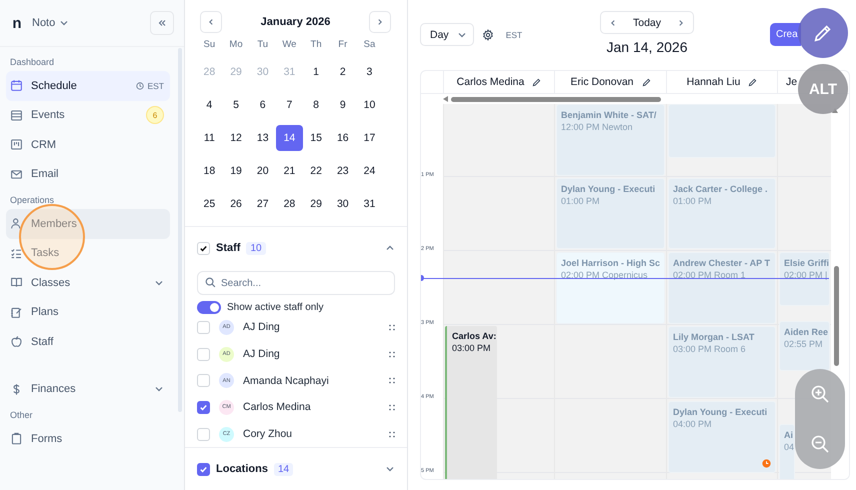  Describe the element at coordinates (88, 85) in the screenshot. I see `sidebar-item: Schedule EST` at that location.